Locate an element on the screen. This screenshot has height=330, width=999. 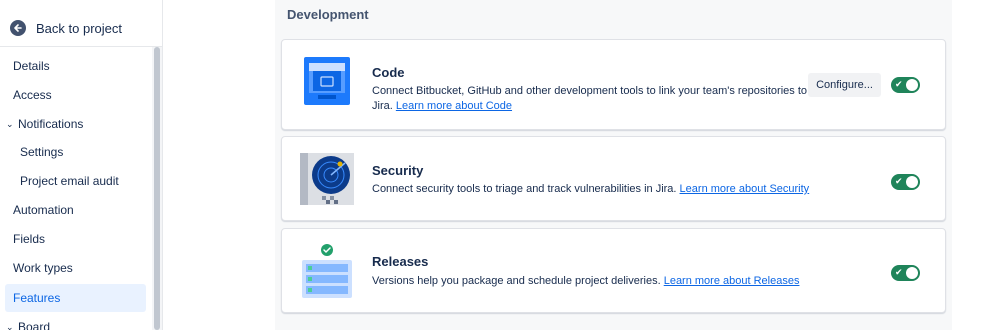
sidebar-item-fields: Fields is located at coordinates (75, 239).